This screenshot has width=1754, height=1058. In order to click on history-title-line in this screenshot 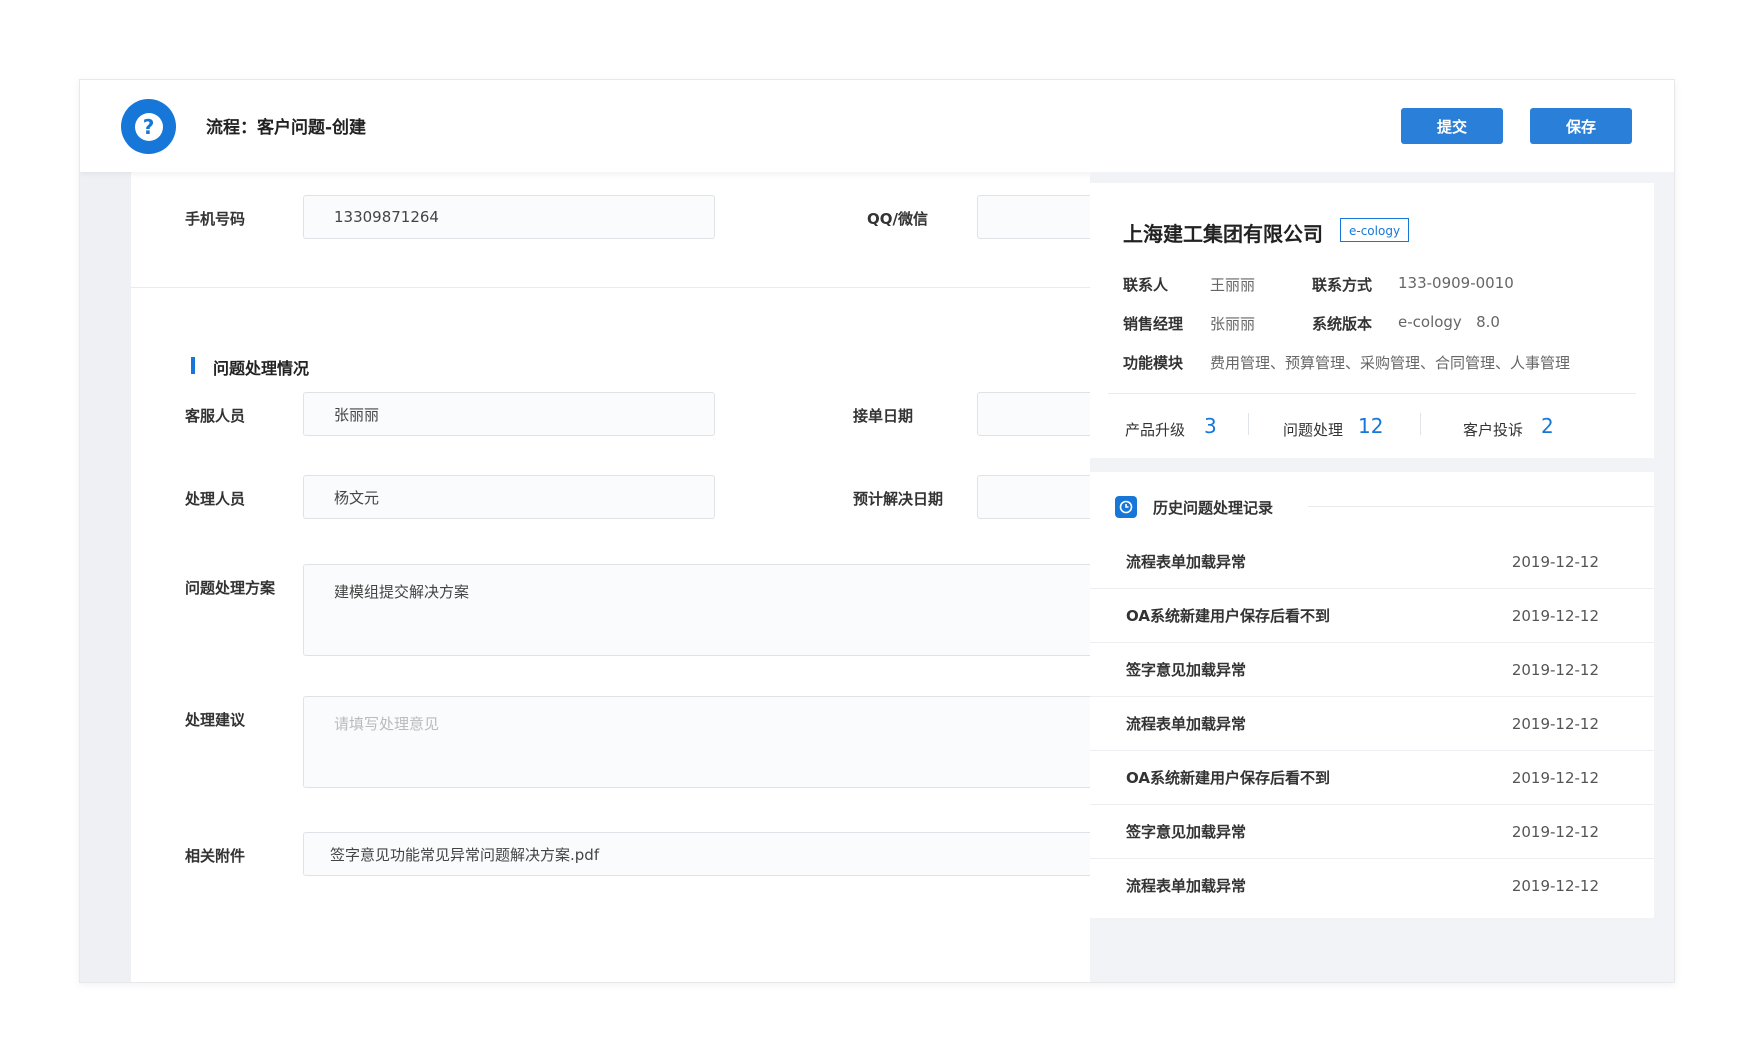, I will do `click(1481, 506)`.